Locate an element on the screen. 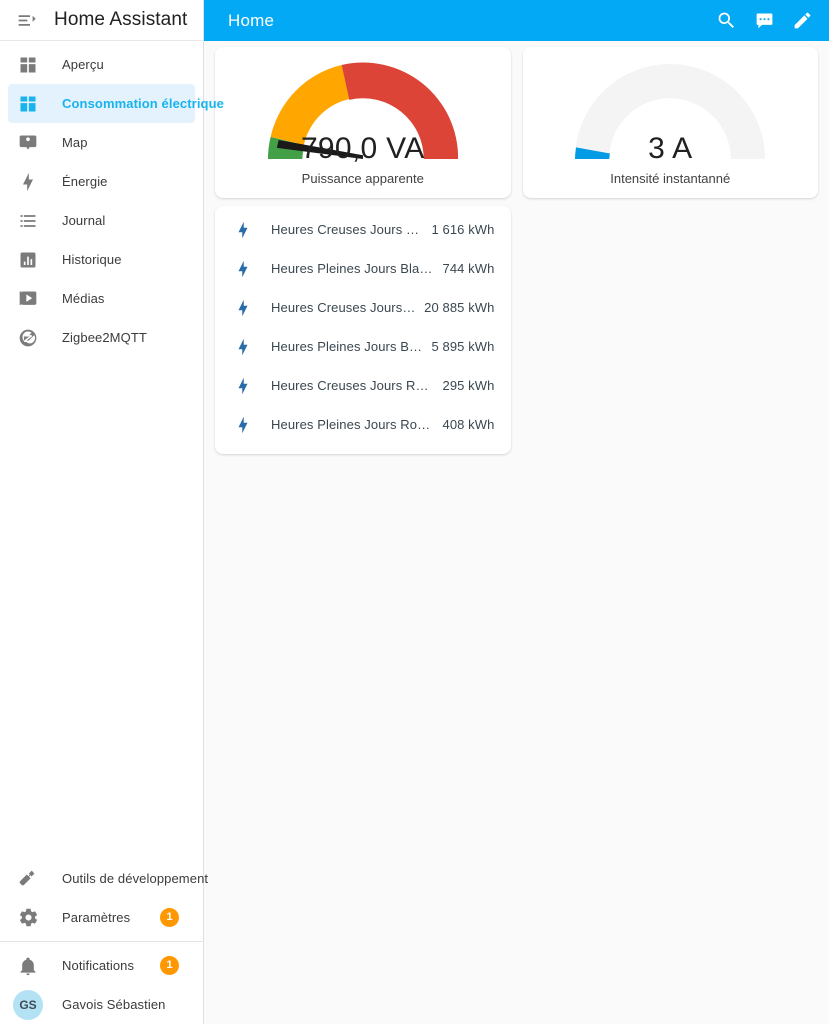  gauge-wrapper: 3 A Intensité instantanné is located at coordinates (671, 123).